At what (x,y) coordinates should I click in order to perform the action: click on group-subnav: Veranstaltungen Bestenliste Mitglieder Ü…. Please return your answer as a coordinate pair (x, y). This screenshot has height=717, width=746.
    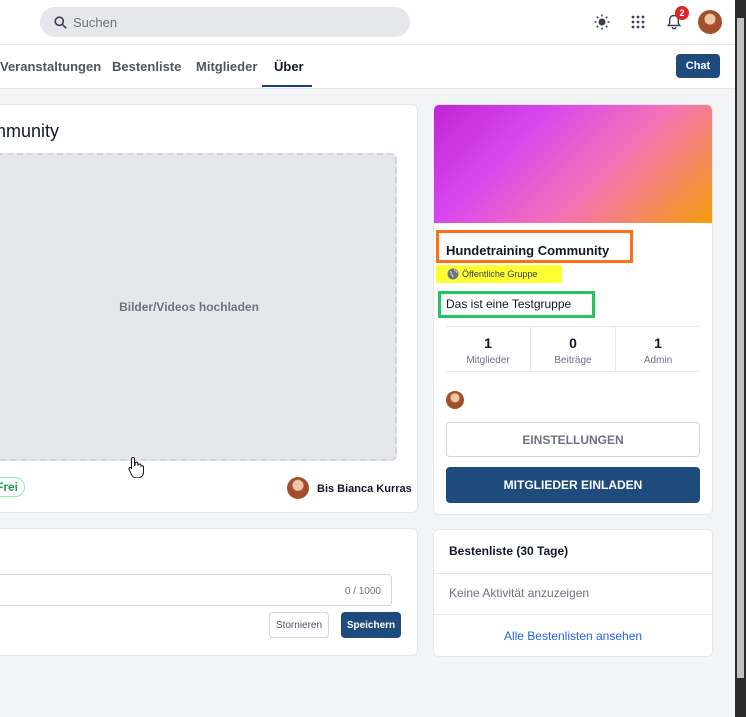
    Looking at the image, I should click on (367, 67).